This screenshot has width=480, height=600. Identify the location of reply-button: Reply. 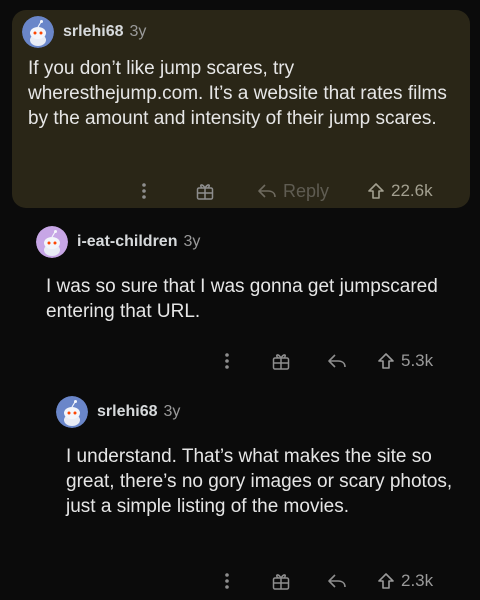
(293, 191).